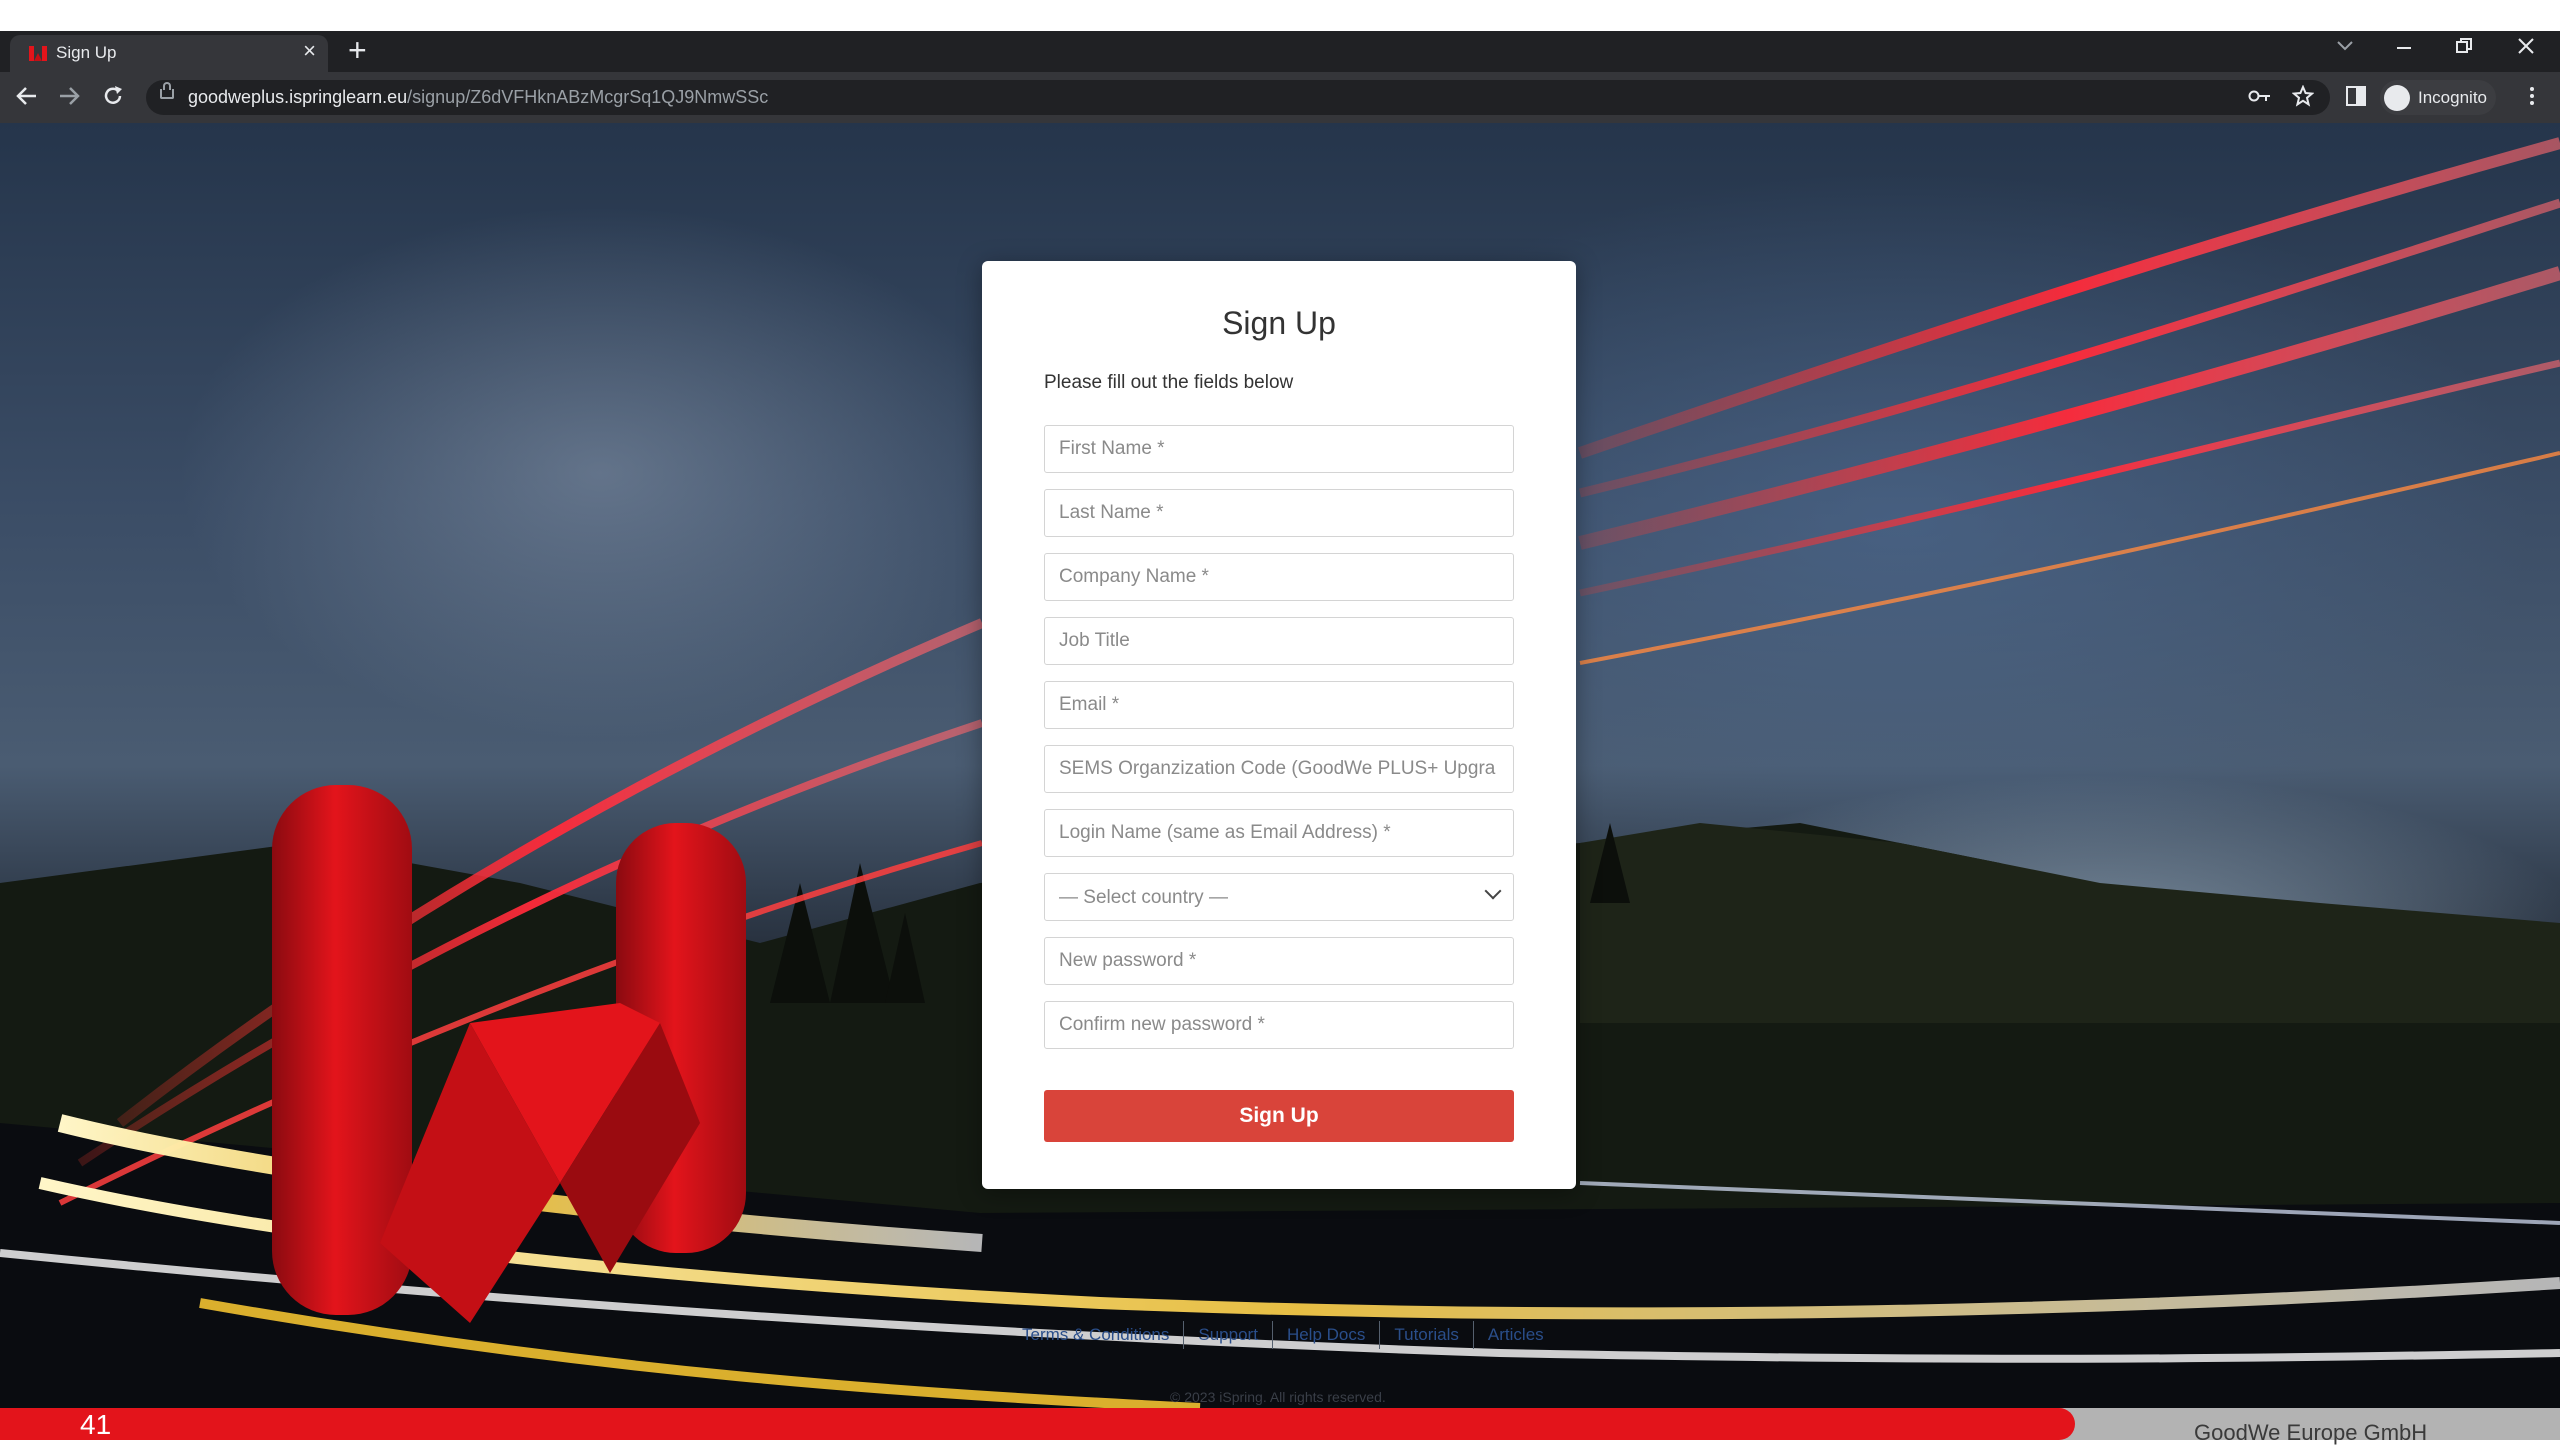 The width and height of the screenshot is (2560, 1446). What do you see at coordinates (2260, 96) in the screenshot?
I see `key-icon` at bounding box center [2260, 96].